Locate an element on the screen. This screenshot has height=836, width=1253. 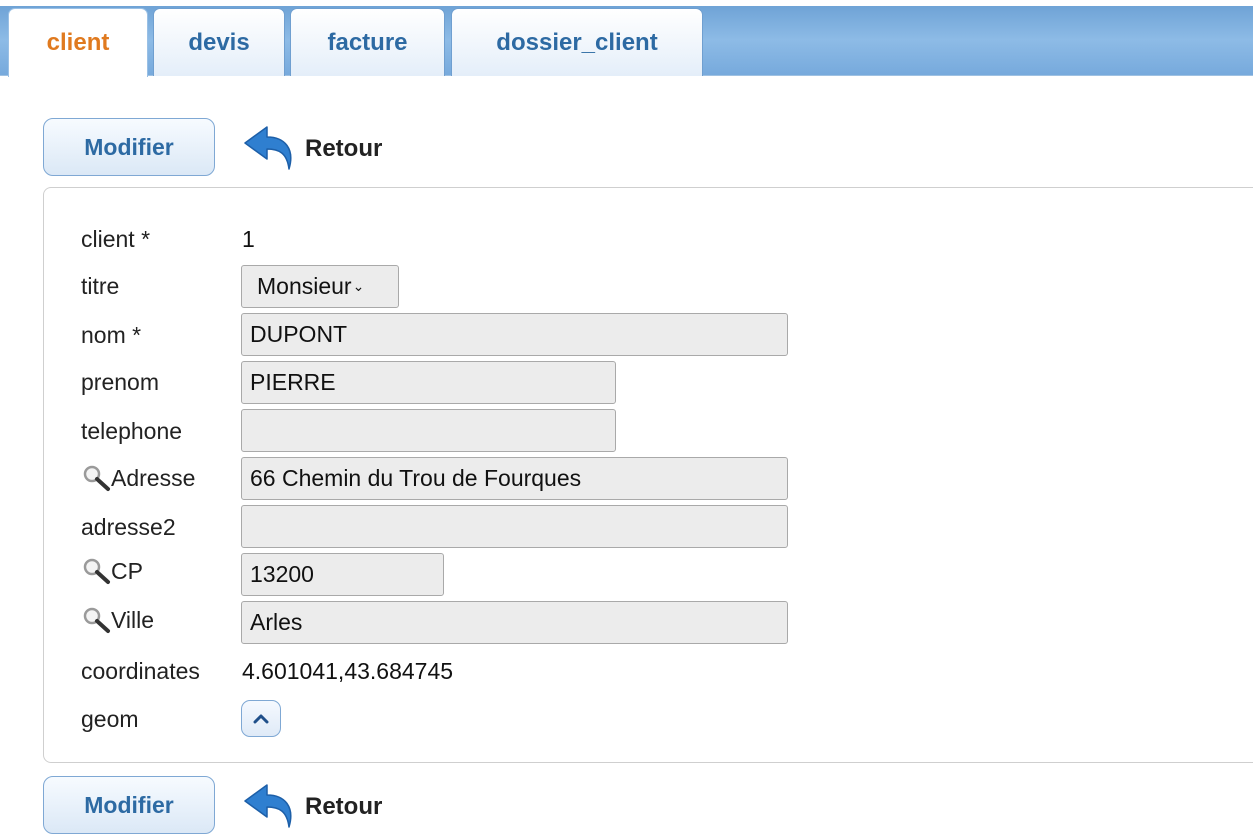
geom-label: geom is located at coordinates (110, 718).